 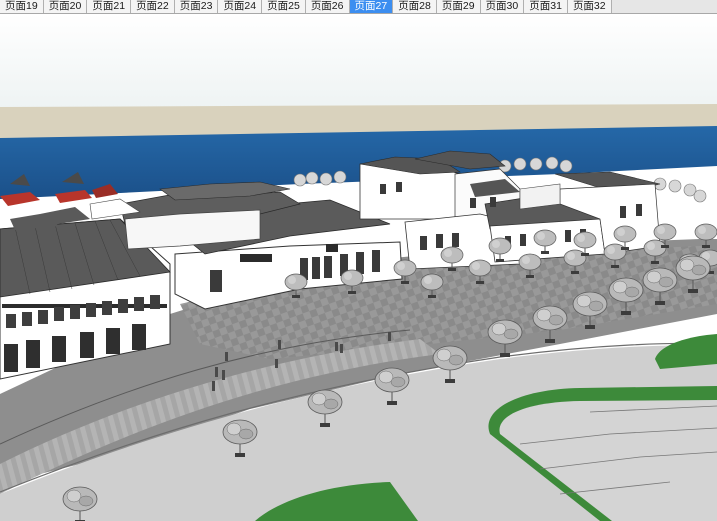 What do you see at coordinates (371, 6) in the screenshot?
I see `tab-page-27: 页面27` at bounding box center [371, 6].